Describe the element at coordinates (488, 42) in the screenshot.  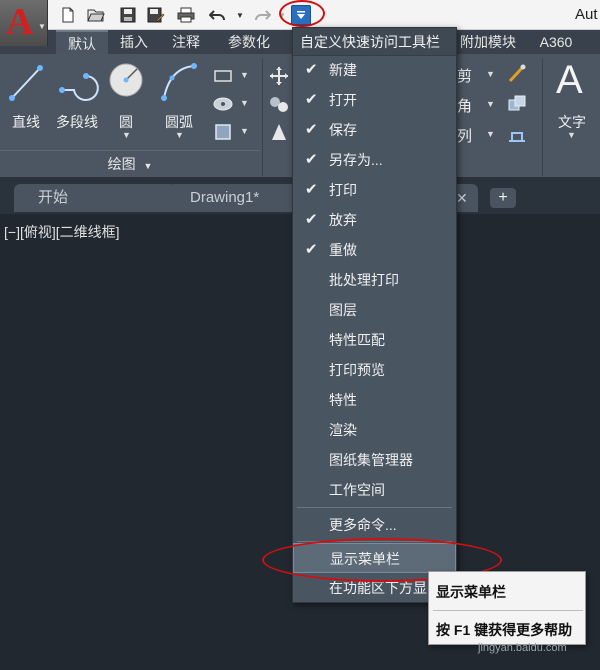
I see `tab-addins: 附加模块` at that location.